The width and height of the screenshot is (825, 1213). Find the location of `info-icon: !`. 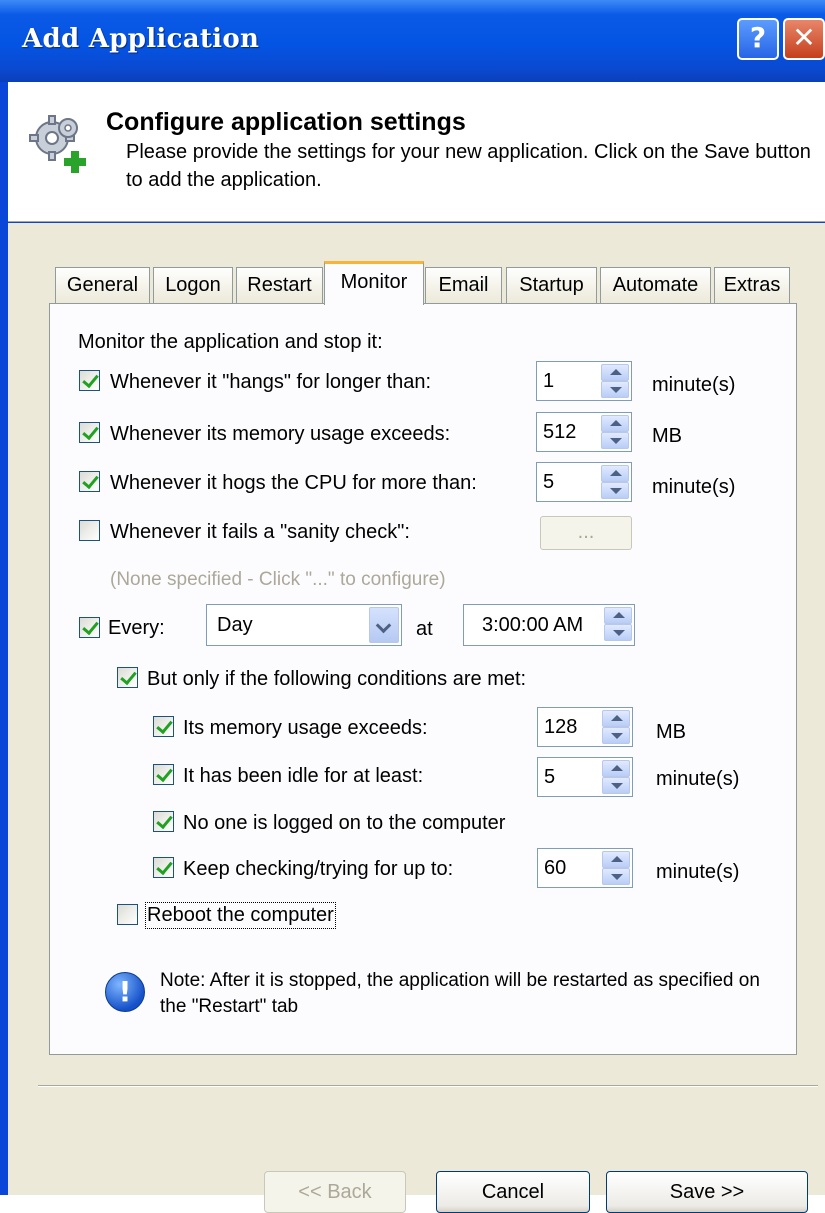

info-icon: ! is located at coordinates (125, 992).